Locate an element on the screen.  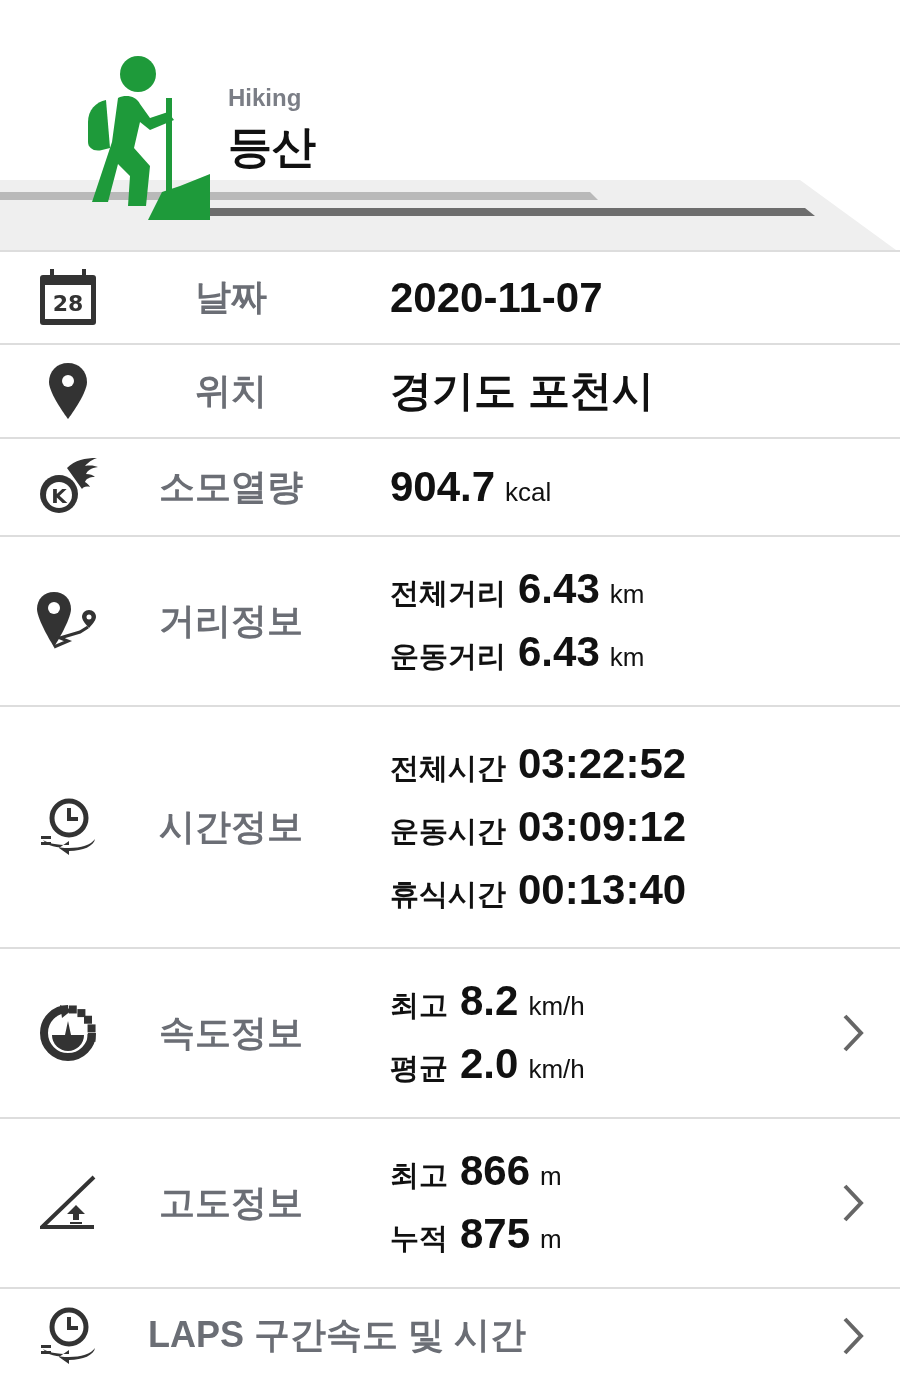
location-pin-icon is located at coordinates (68, 391).